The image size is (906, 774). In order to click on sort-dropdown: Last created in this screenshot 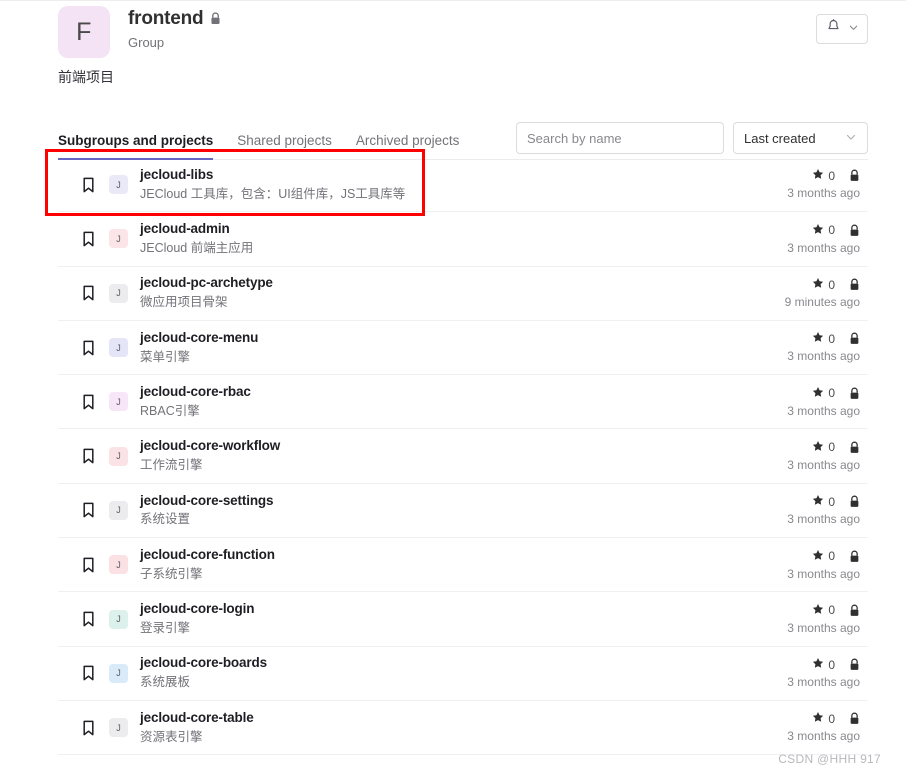, I will do `click(800, 138)`.